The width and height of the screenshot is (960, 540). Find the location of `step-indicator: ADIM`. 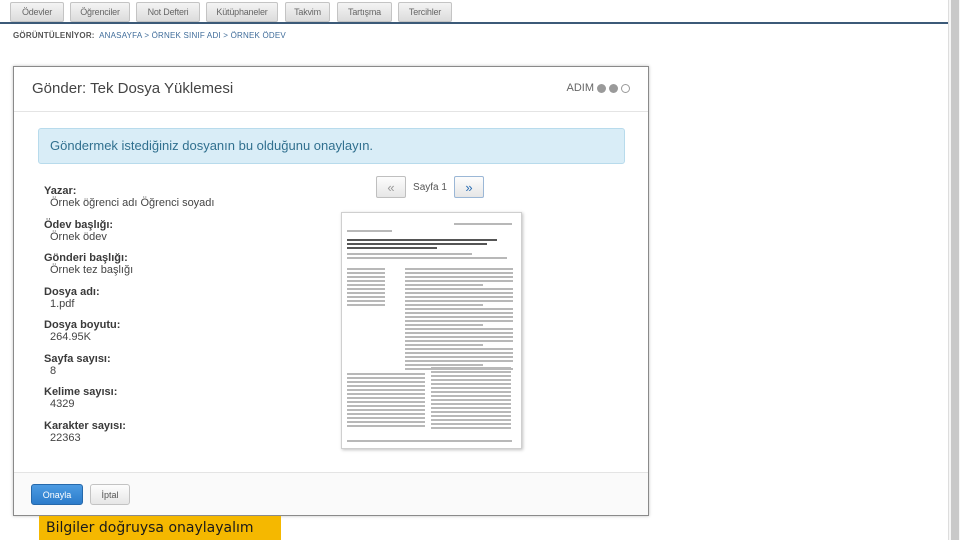

step-indicator: ADIM is located at coordinates (598, 88).